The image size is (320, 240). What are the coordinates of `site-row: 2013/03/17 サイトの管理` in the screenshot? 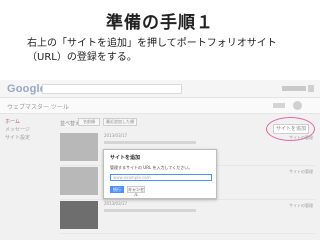 It's located at (187, 217).